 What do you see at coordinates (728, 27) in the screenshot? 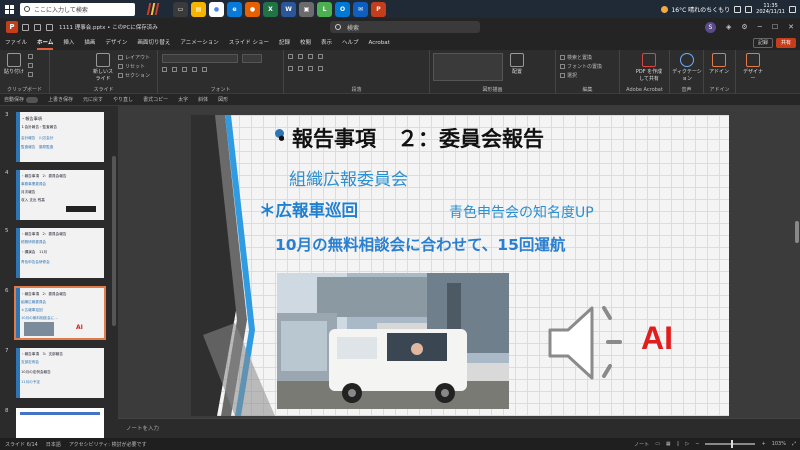
I see `copilot-icon: ◈` at bounding box center [728, 27].